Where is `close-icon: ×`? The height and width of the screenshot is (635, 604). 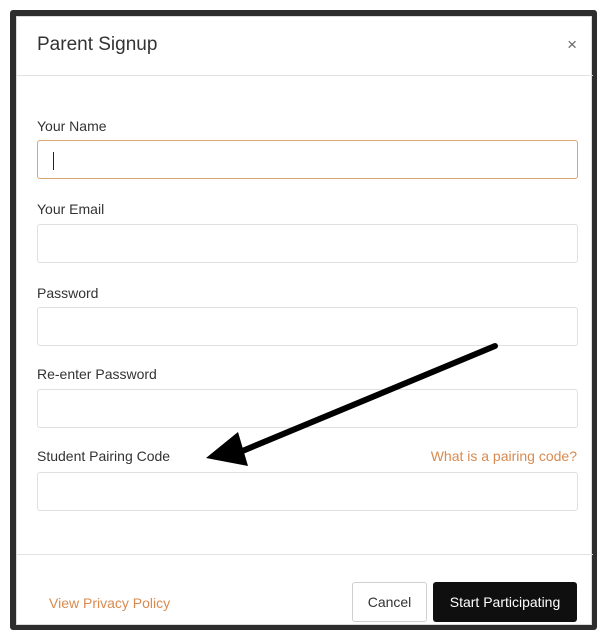
close-icon: × is located at coordinates (572, 44).